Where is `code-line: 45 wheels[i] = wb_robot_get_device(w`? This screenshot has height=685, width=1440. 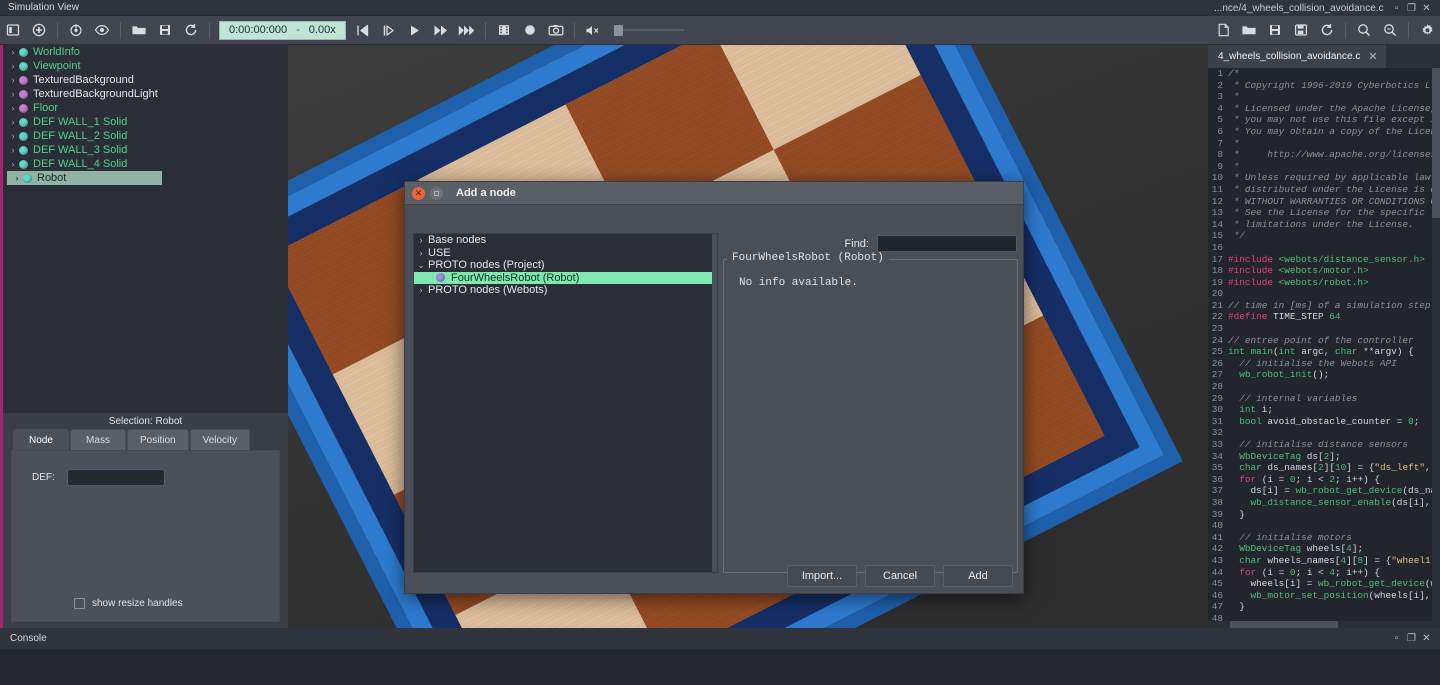
code-line: 45 wheels[i] = wb_robot_get_device(w is located at coordinates (1324, 584).